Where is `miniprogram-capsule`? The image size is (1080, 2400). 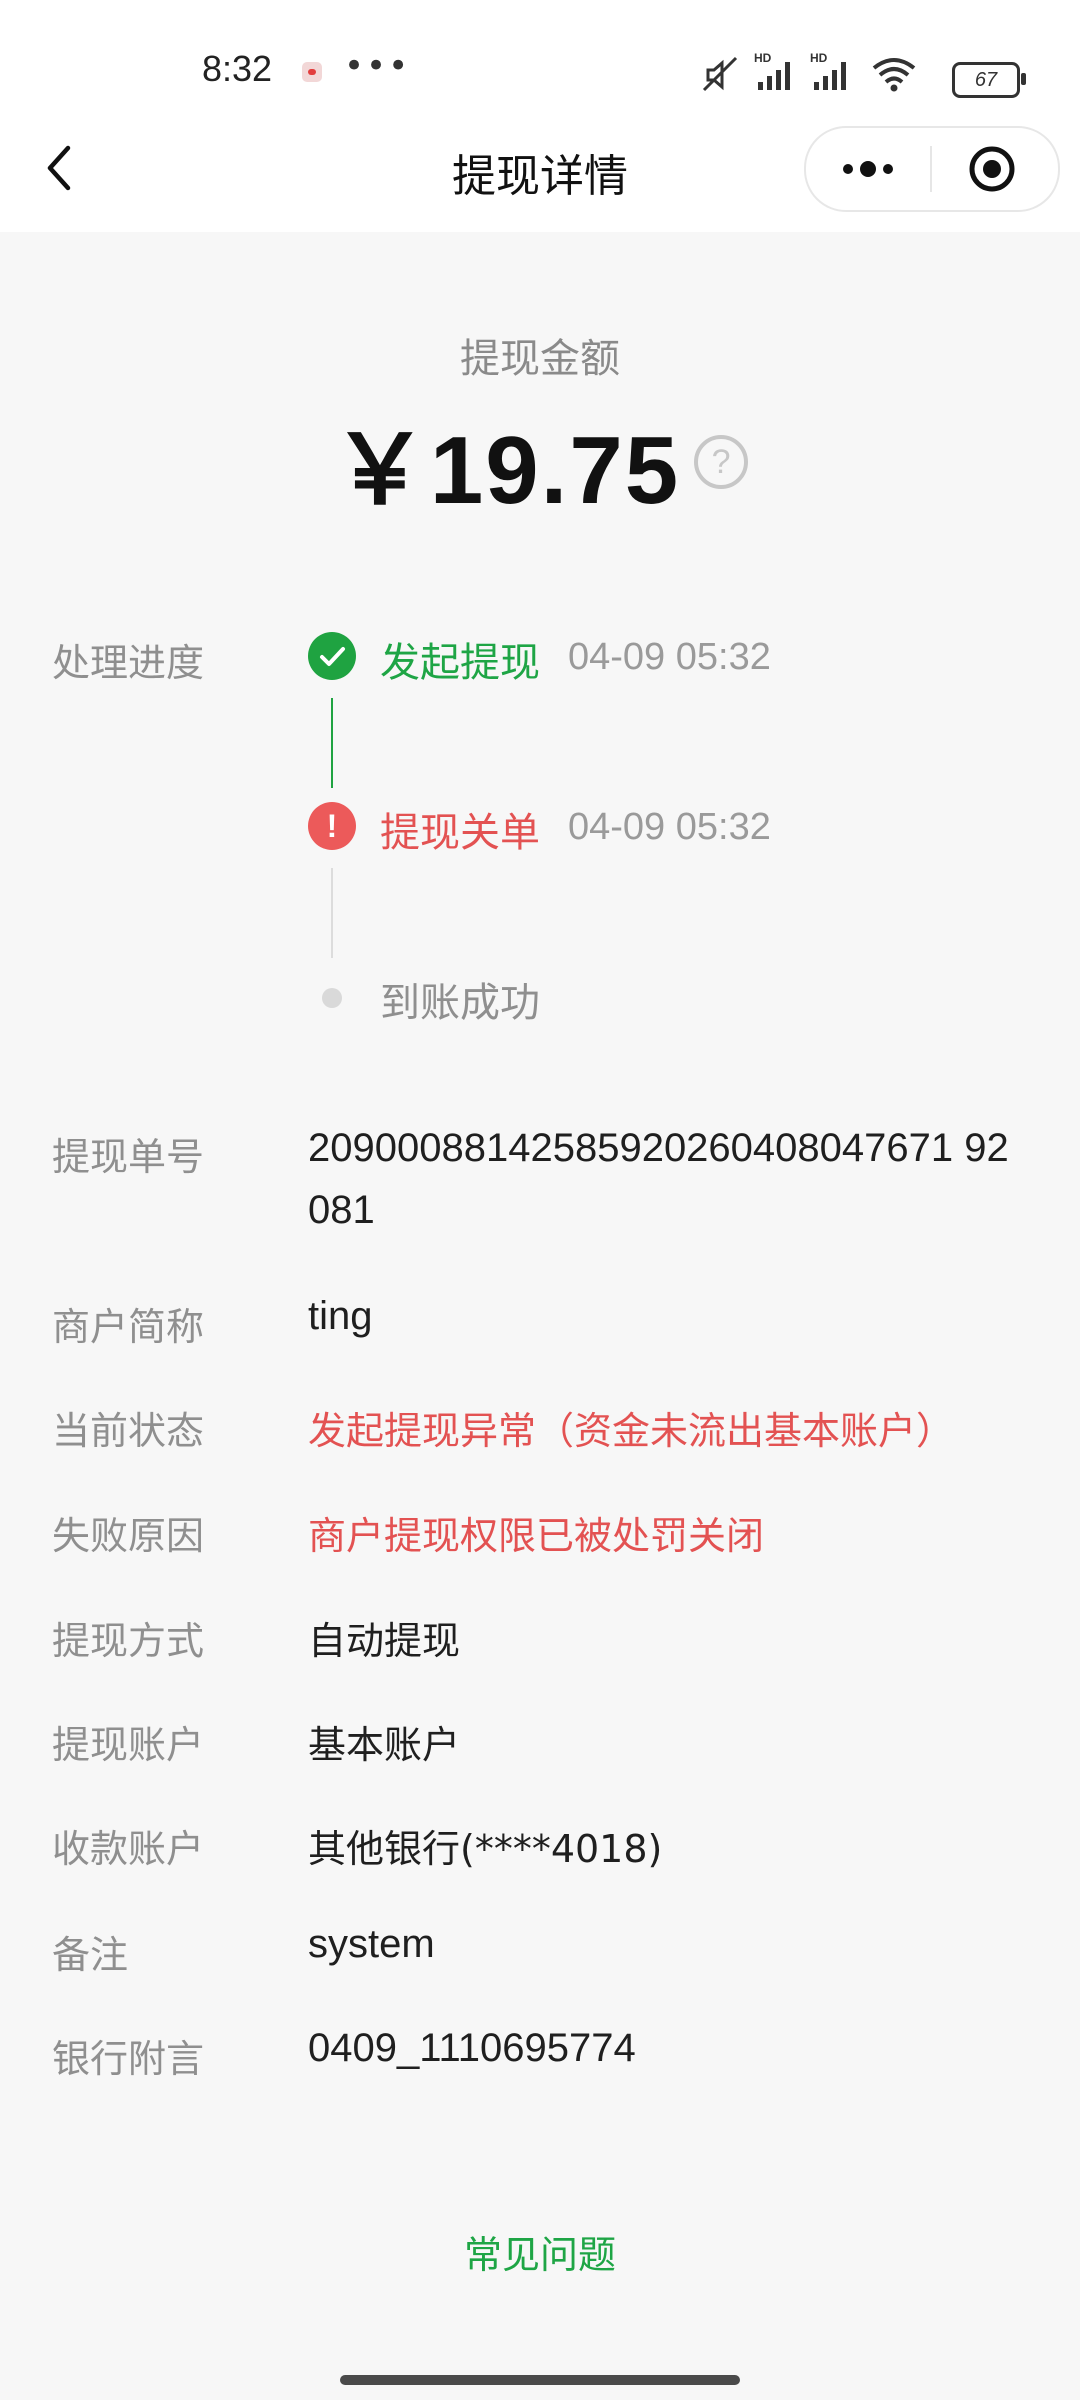 miniprogram-capsule is located at coordinates (932, 169).